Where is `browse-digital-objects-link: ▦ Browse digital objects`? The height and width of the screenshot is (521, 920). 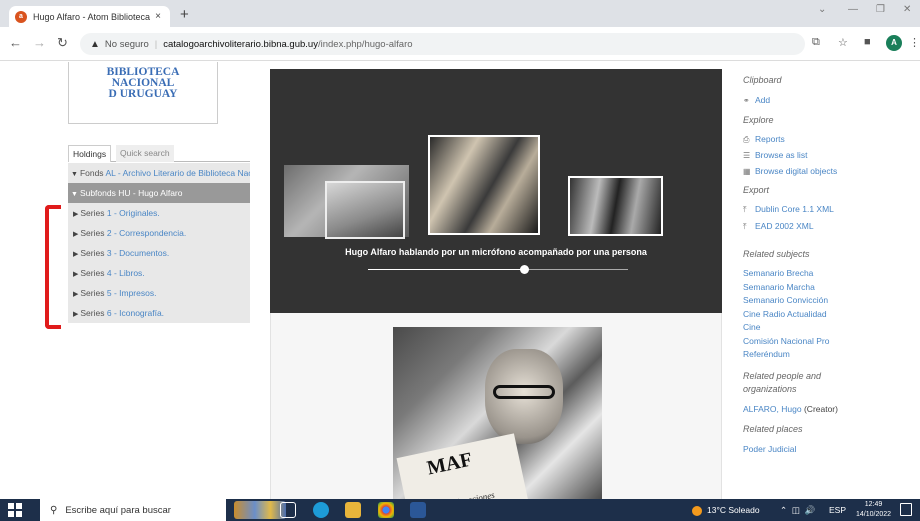
browse-digital-objects-link: ▦ Browse digital objects is located at coordinates (790, 171).